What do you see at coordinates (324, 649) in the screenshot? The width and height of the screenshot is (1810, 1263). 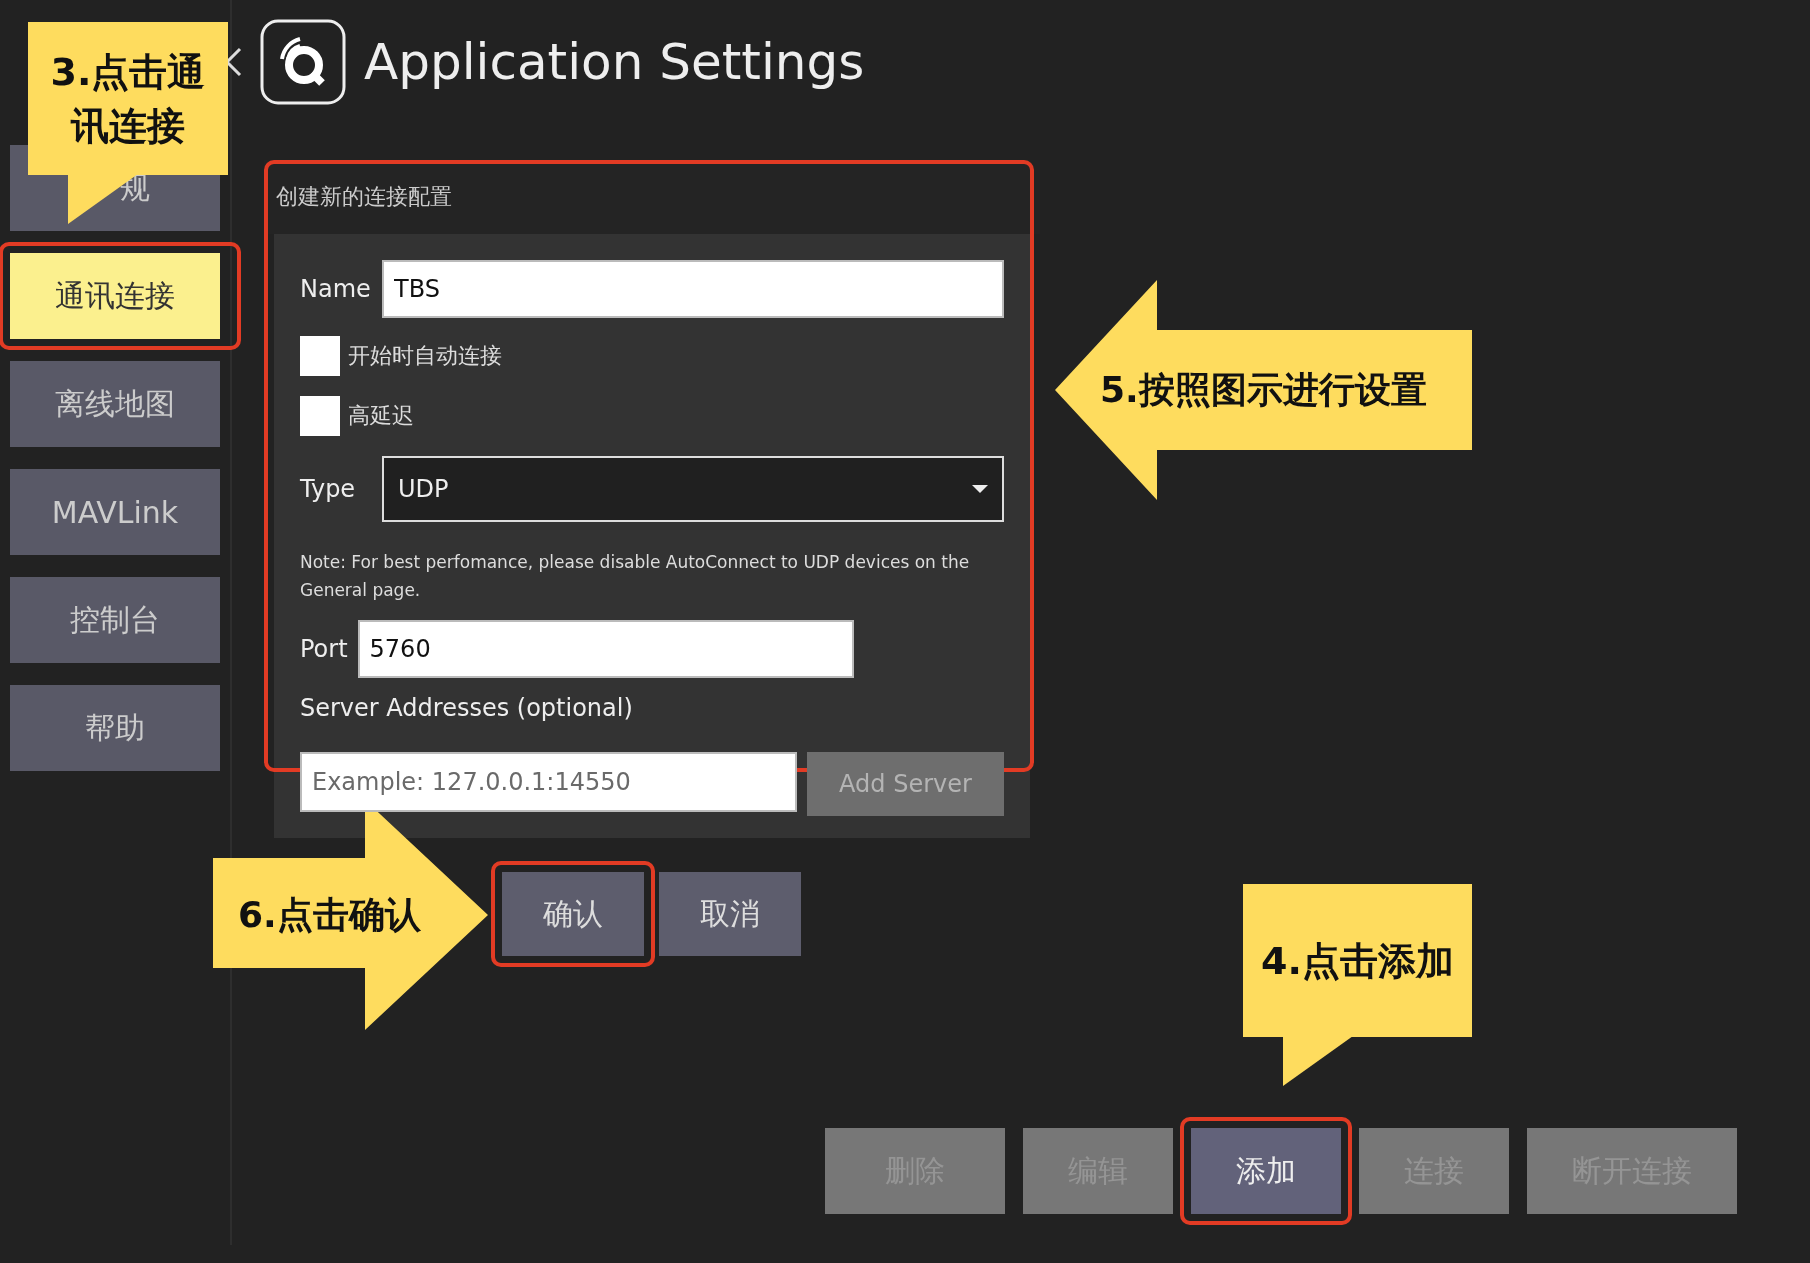 I see `field-label: Port` at bounding box center [324, 649].